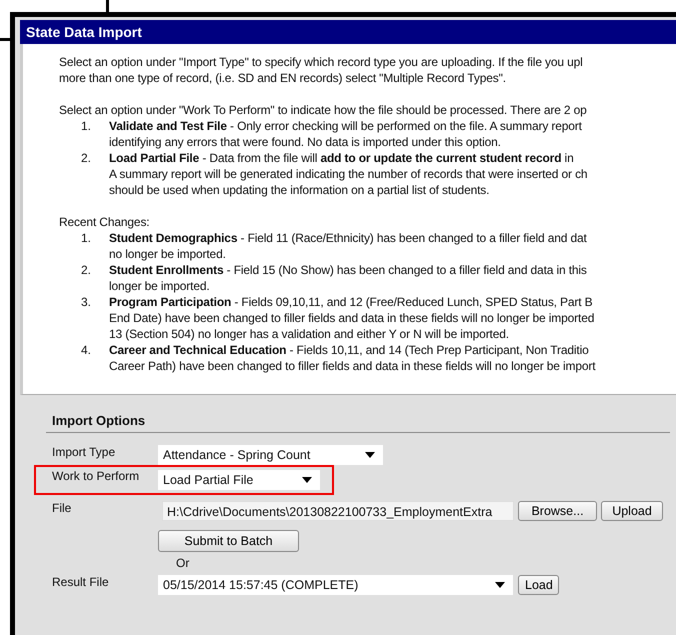  I want to click on instruction-text: Select an option under "Import Type" to specify which record type you are uploading. If the file you upl, so click(321, 62).